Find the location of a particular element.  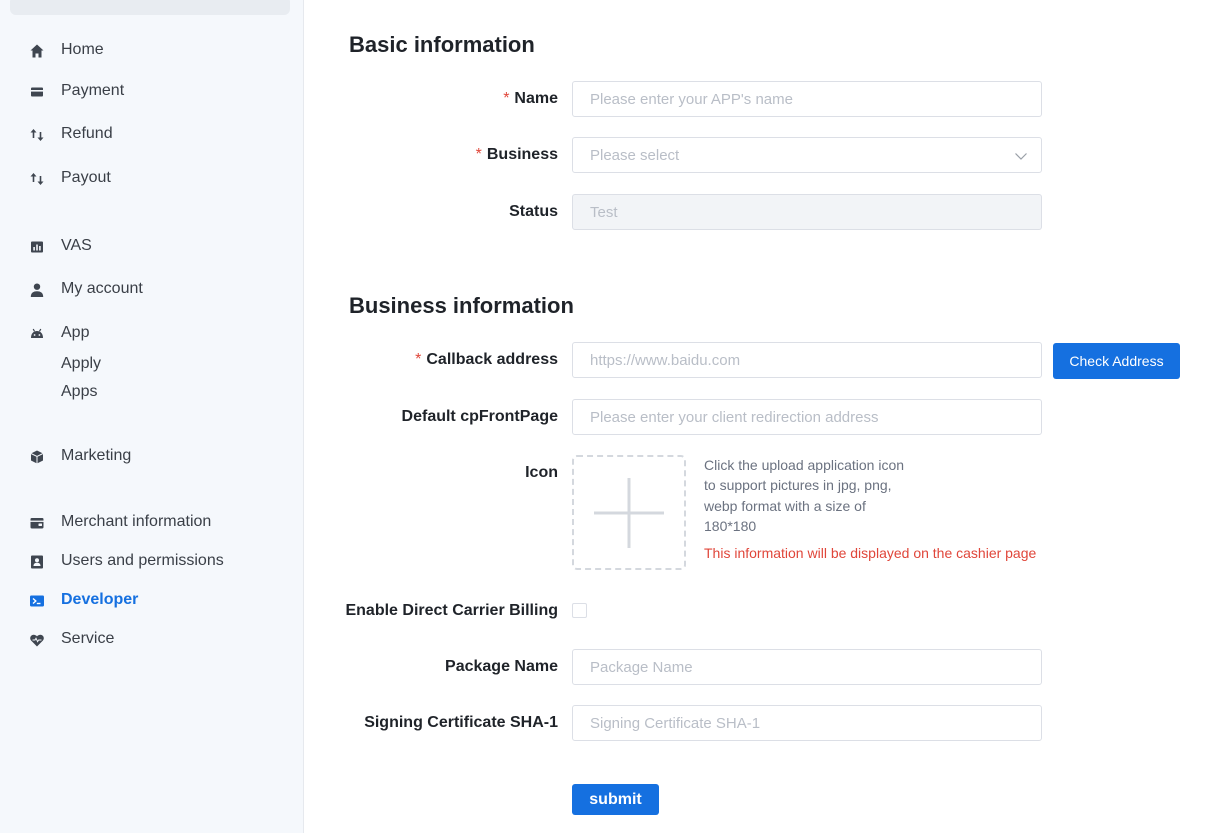

dcb-checkbox is located at coordinates (579, 610).